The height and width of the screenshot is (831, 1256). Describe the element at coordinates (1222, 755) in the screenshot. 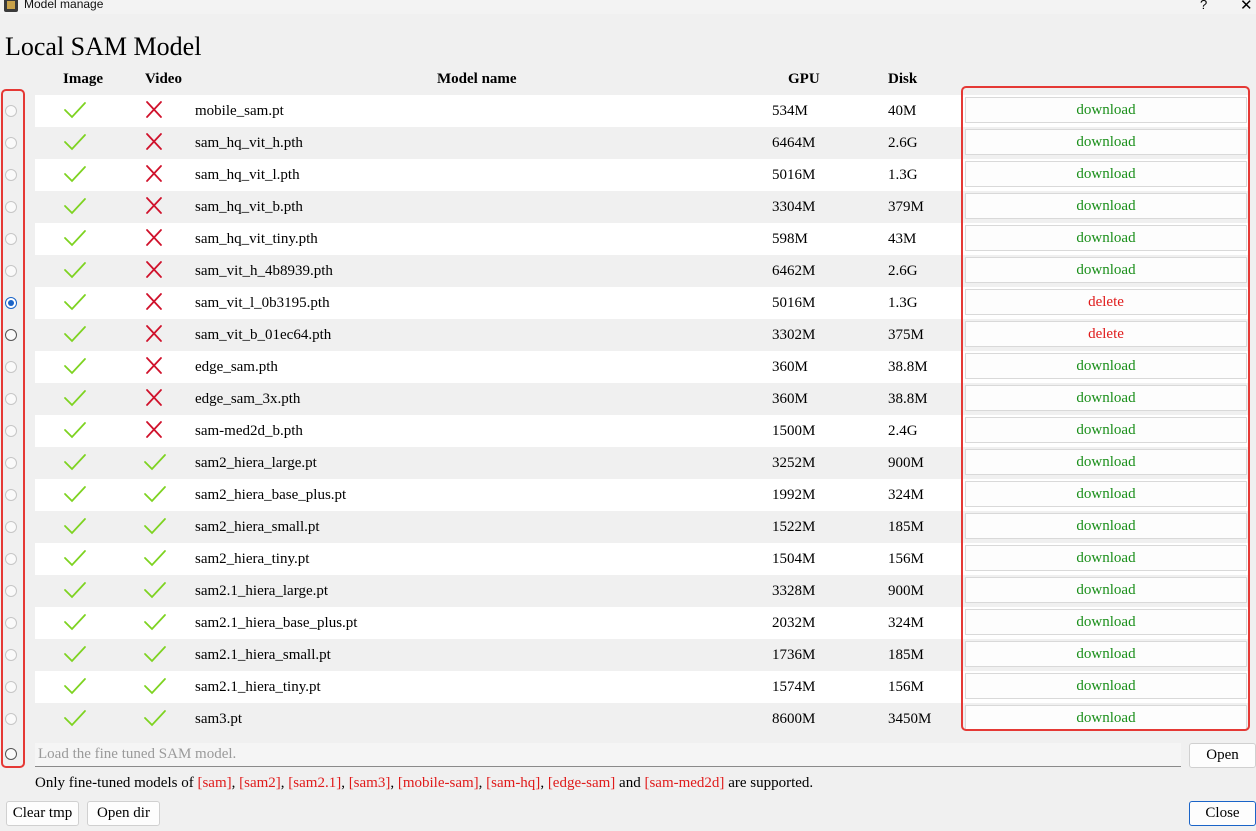

I see `open-button: Open` at that location.